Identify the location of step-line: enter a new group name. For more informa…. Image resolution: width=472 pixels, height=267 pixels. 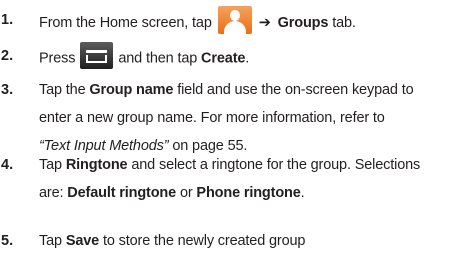
(212, 118).